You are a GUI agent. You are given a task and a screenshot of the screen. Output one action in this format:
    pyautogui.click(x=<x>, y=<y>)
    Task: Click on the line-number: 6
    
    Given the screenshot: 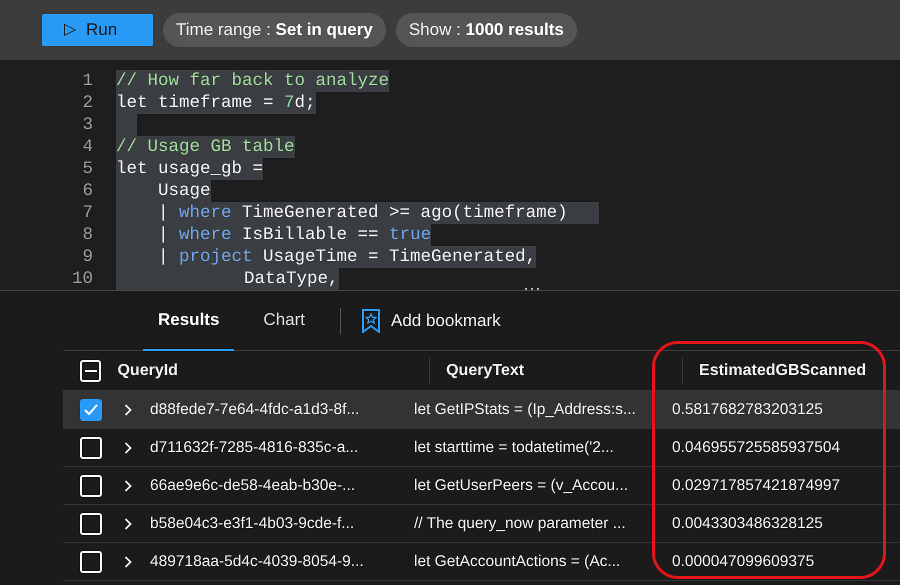 What is the action you would take?
    pyautogui.click(x=87, y=191)
    